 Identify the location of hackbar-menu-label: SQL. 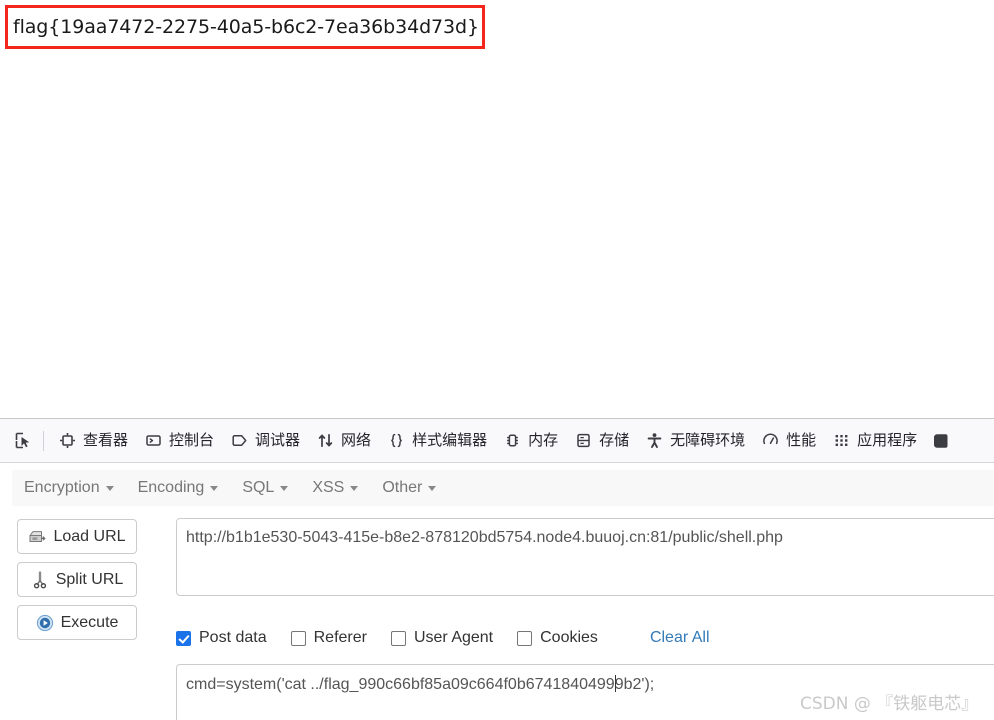
(258, 487).